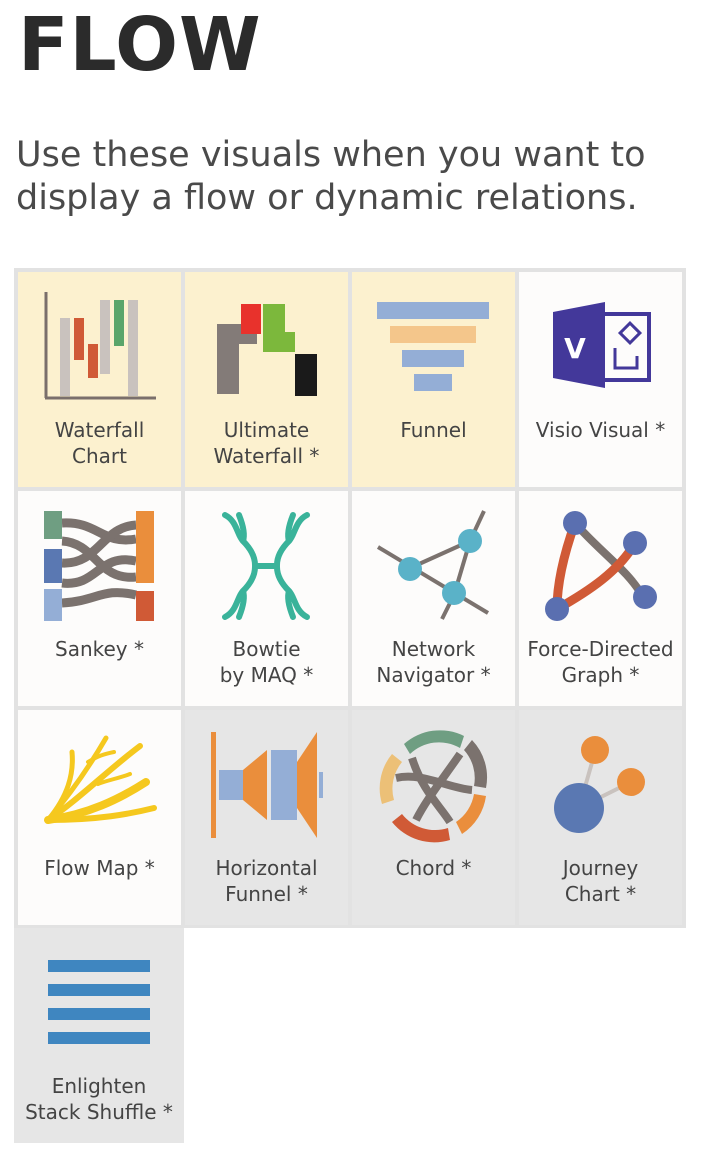 The image size is (702, 1158). Describe the element at coordinates (140, 45) in the screenshot. I see `page-title: FLOW` at that location.